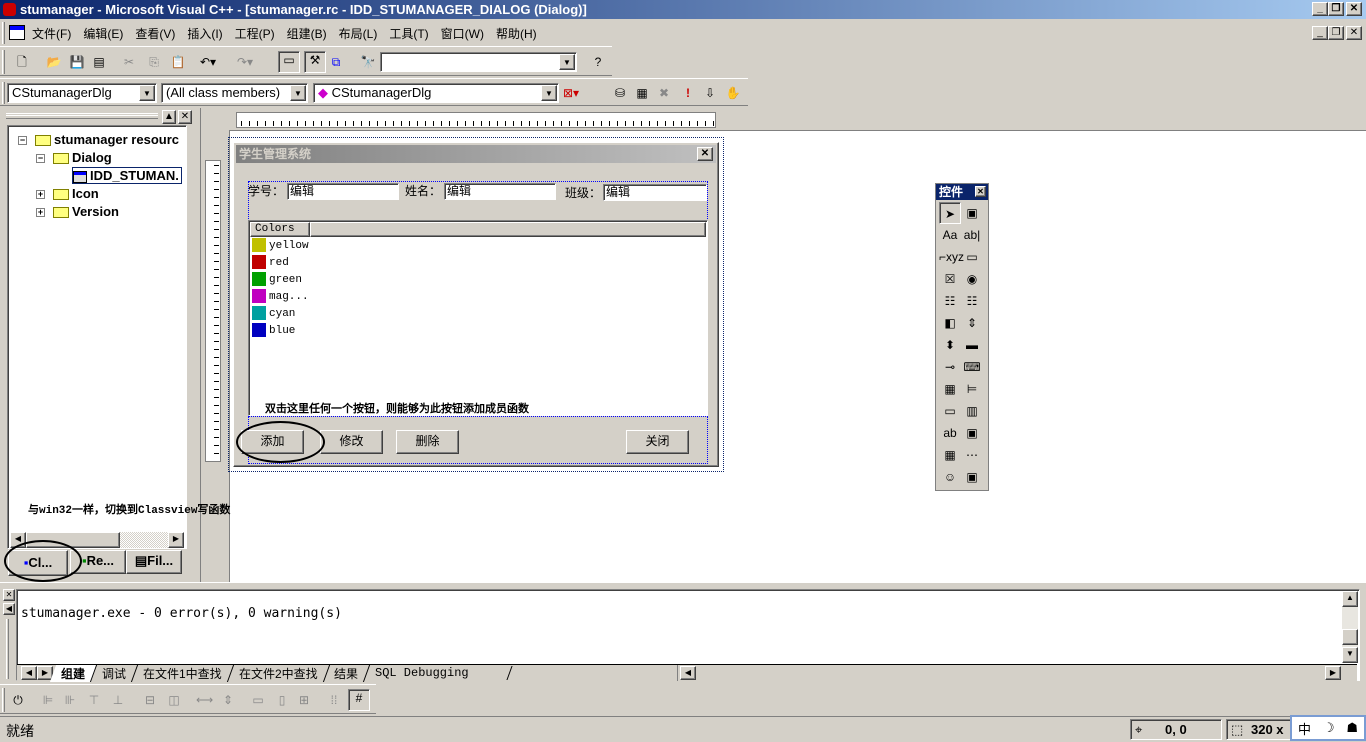  What do you see at coordinates (9, 595) in the screenshot?
I see `output-close-button: ✕` at bounding box center [9, 595].